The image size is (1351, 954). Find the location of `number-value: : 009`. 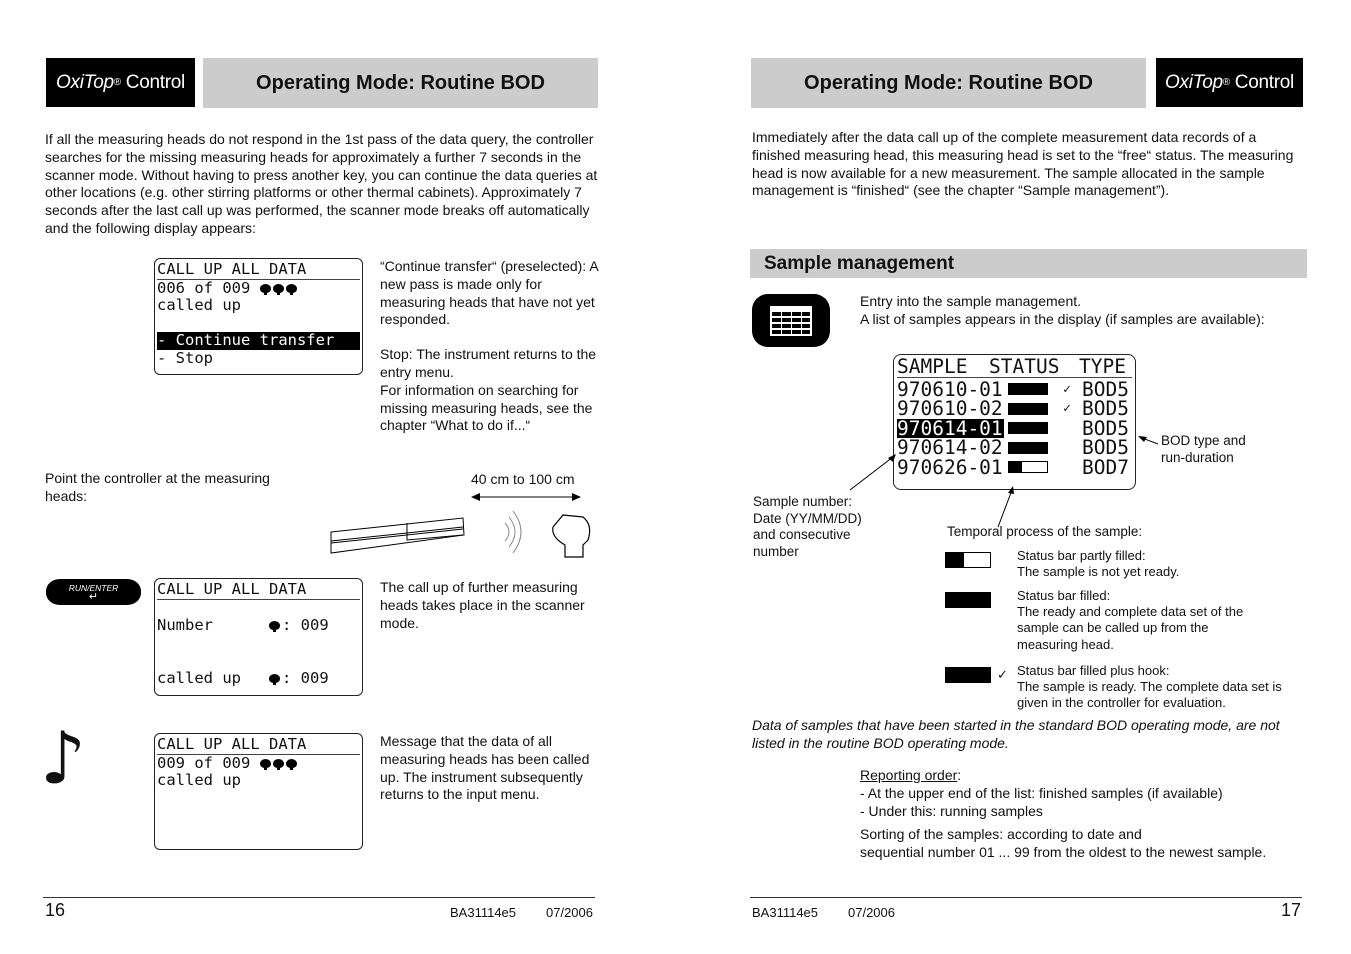

number-value: : 009 is located at coordinates (305, 625).